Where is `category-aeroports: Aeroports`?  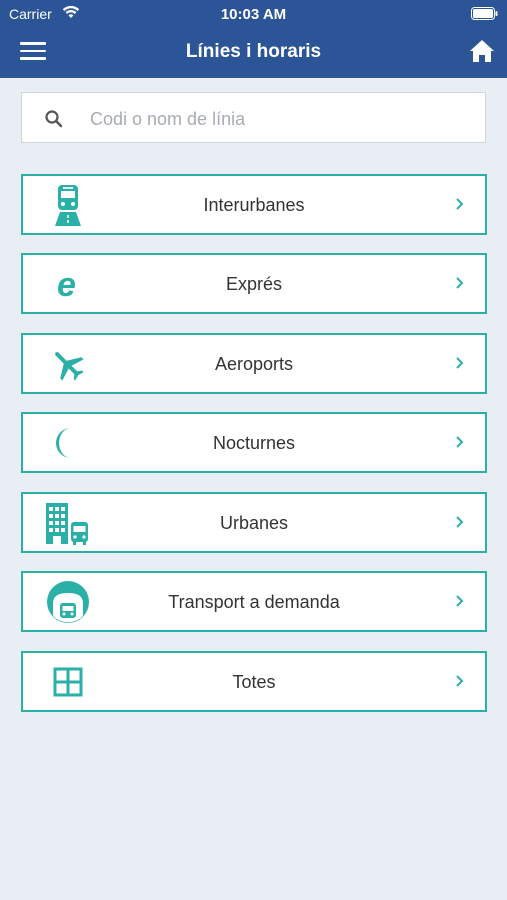
category-aeroports: Aeroports is located at coordinates (254, 363).